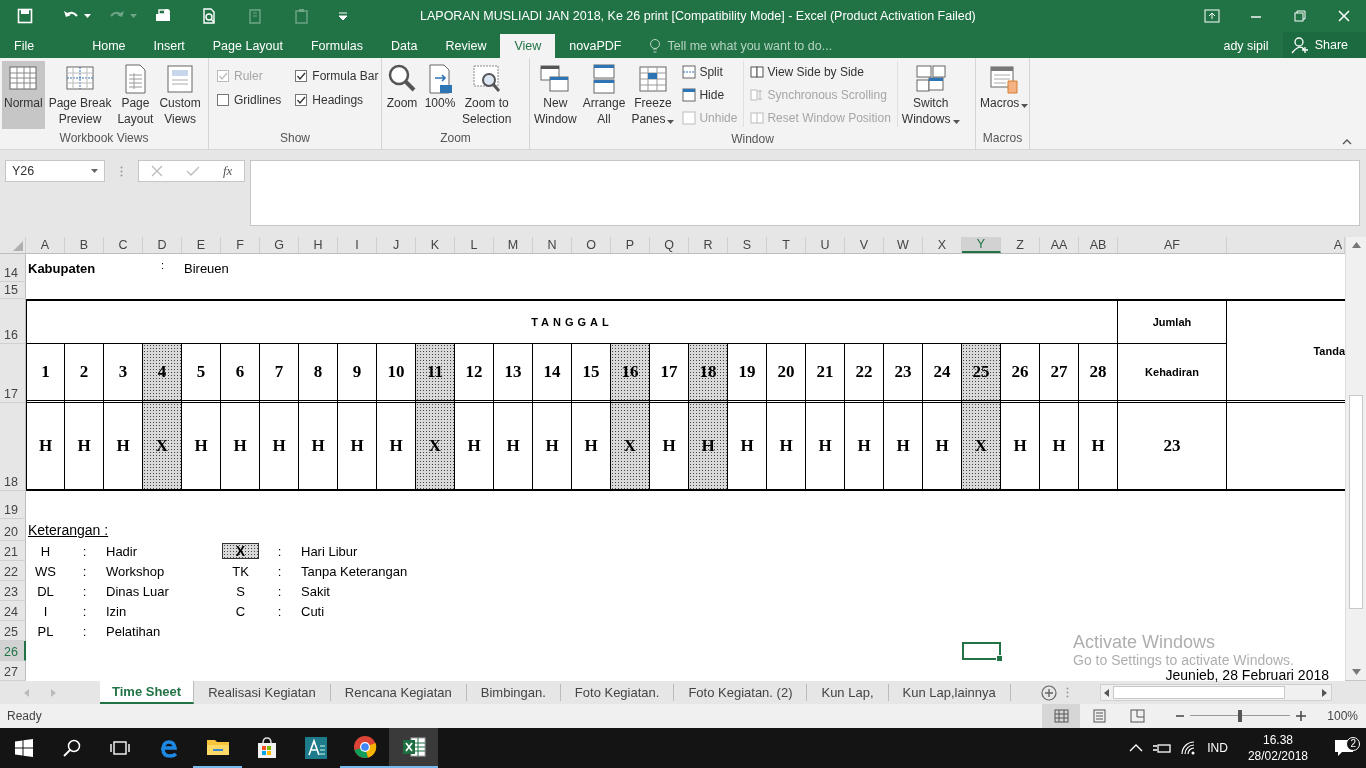 Image resolution: width=1366 pixels, height=768 pixels. I want to click on column-header: I, so click(357, 245).